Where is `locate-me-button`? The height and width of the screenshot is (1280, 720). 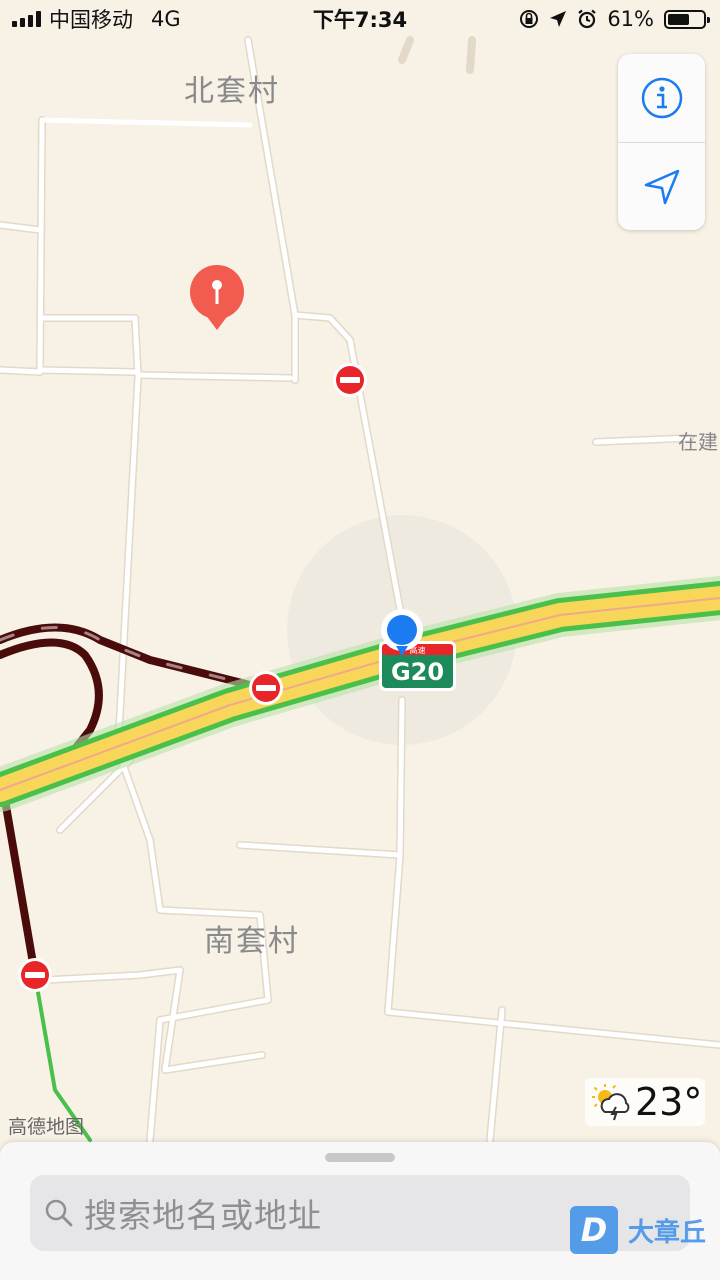
locate-me-button is located at coordinates (661, 186).